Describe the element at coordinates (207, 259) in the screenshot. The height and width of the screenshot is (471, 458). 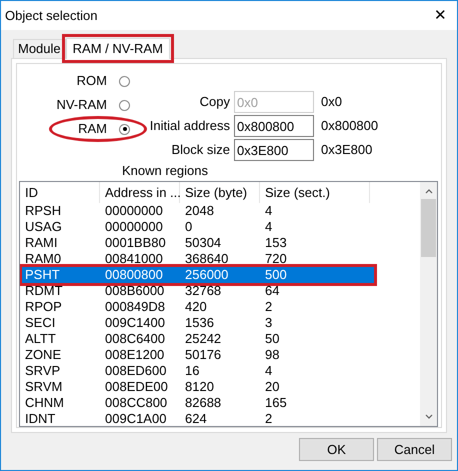
I see `table-cell-text: 368640` at that location.